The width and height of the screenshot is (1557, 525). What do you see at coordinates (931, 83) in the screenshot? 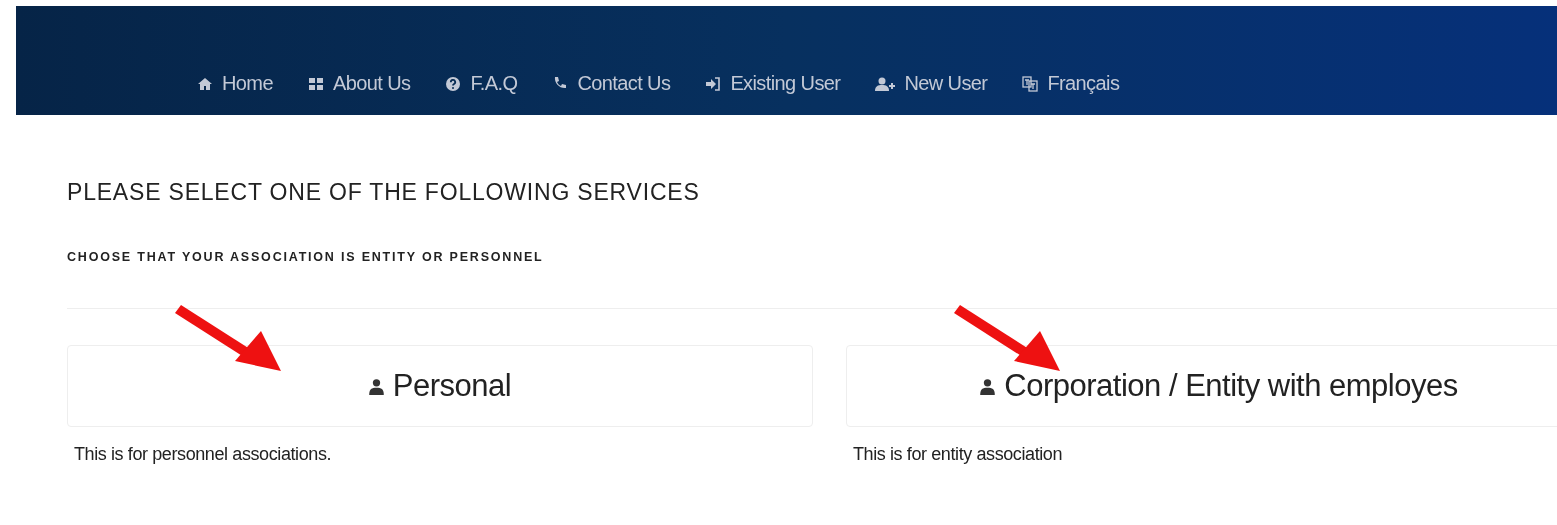
I see `nav-link: New User` at bounding box center [931, 83].